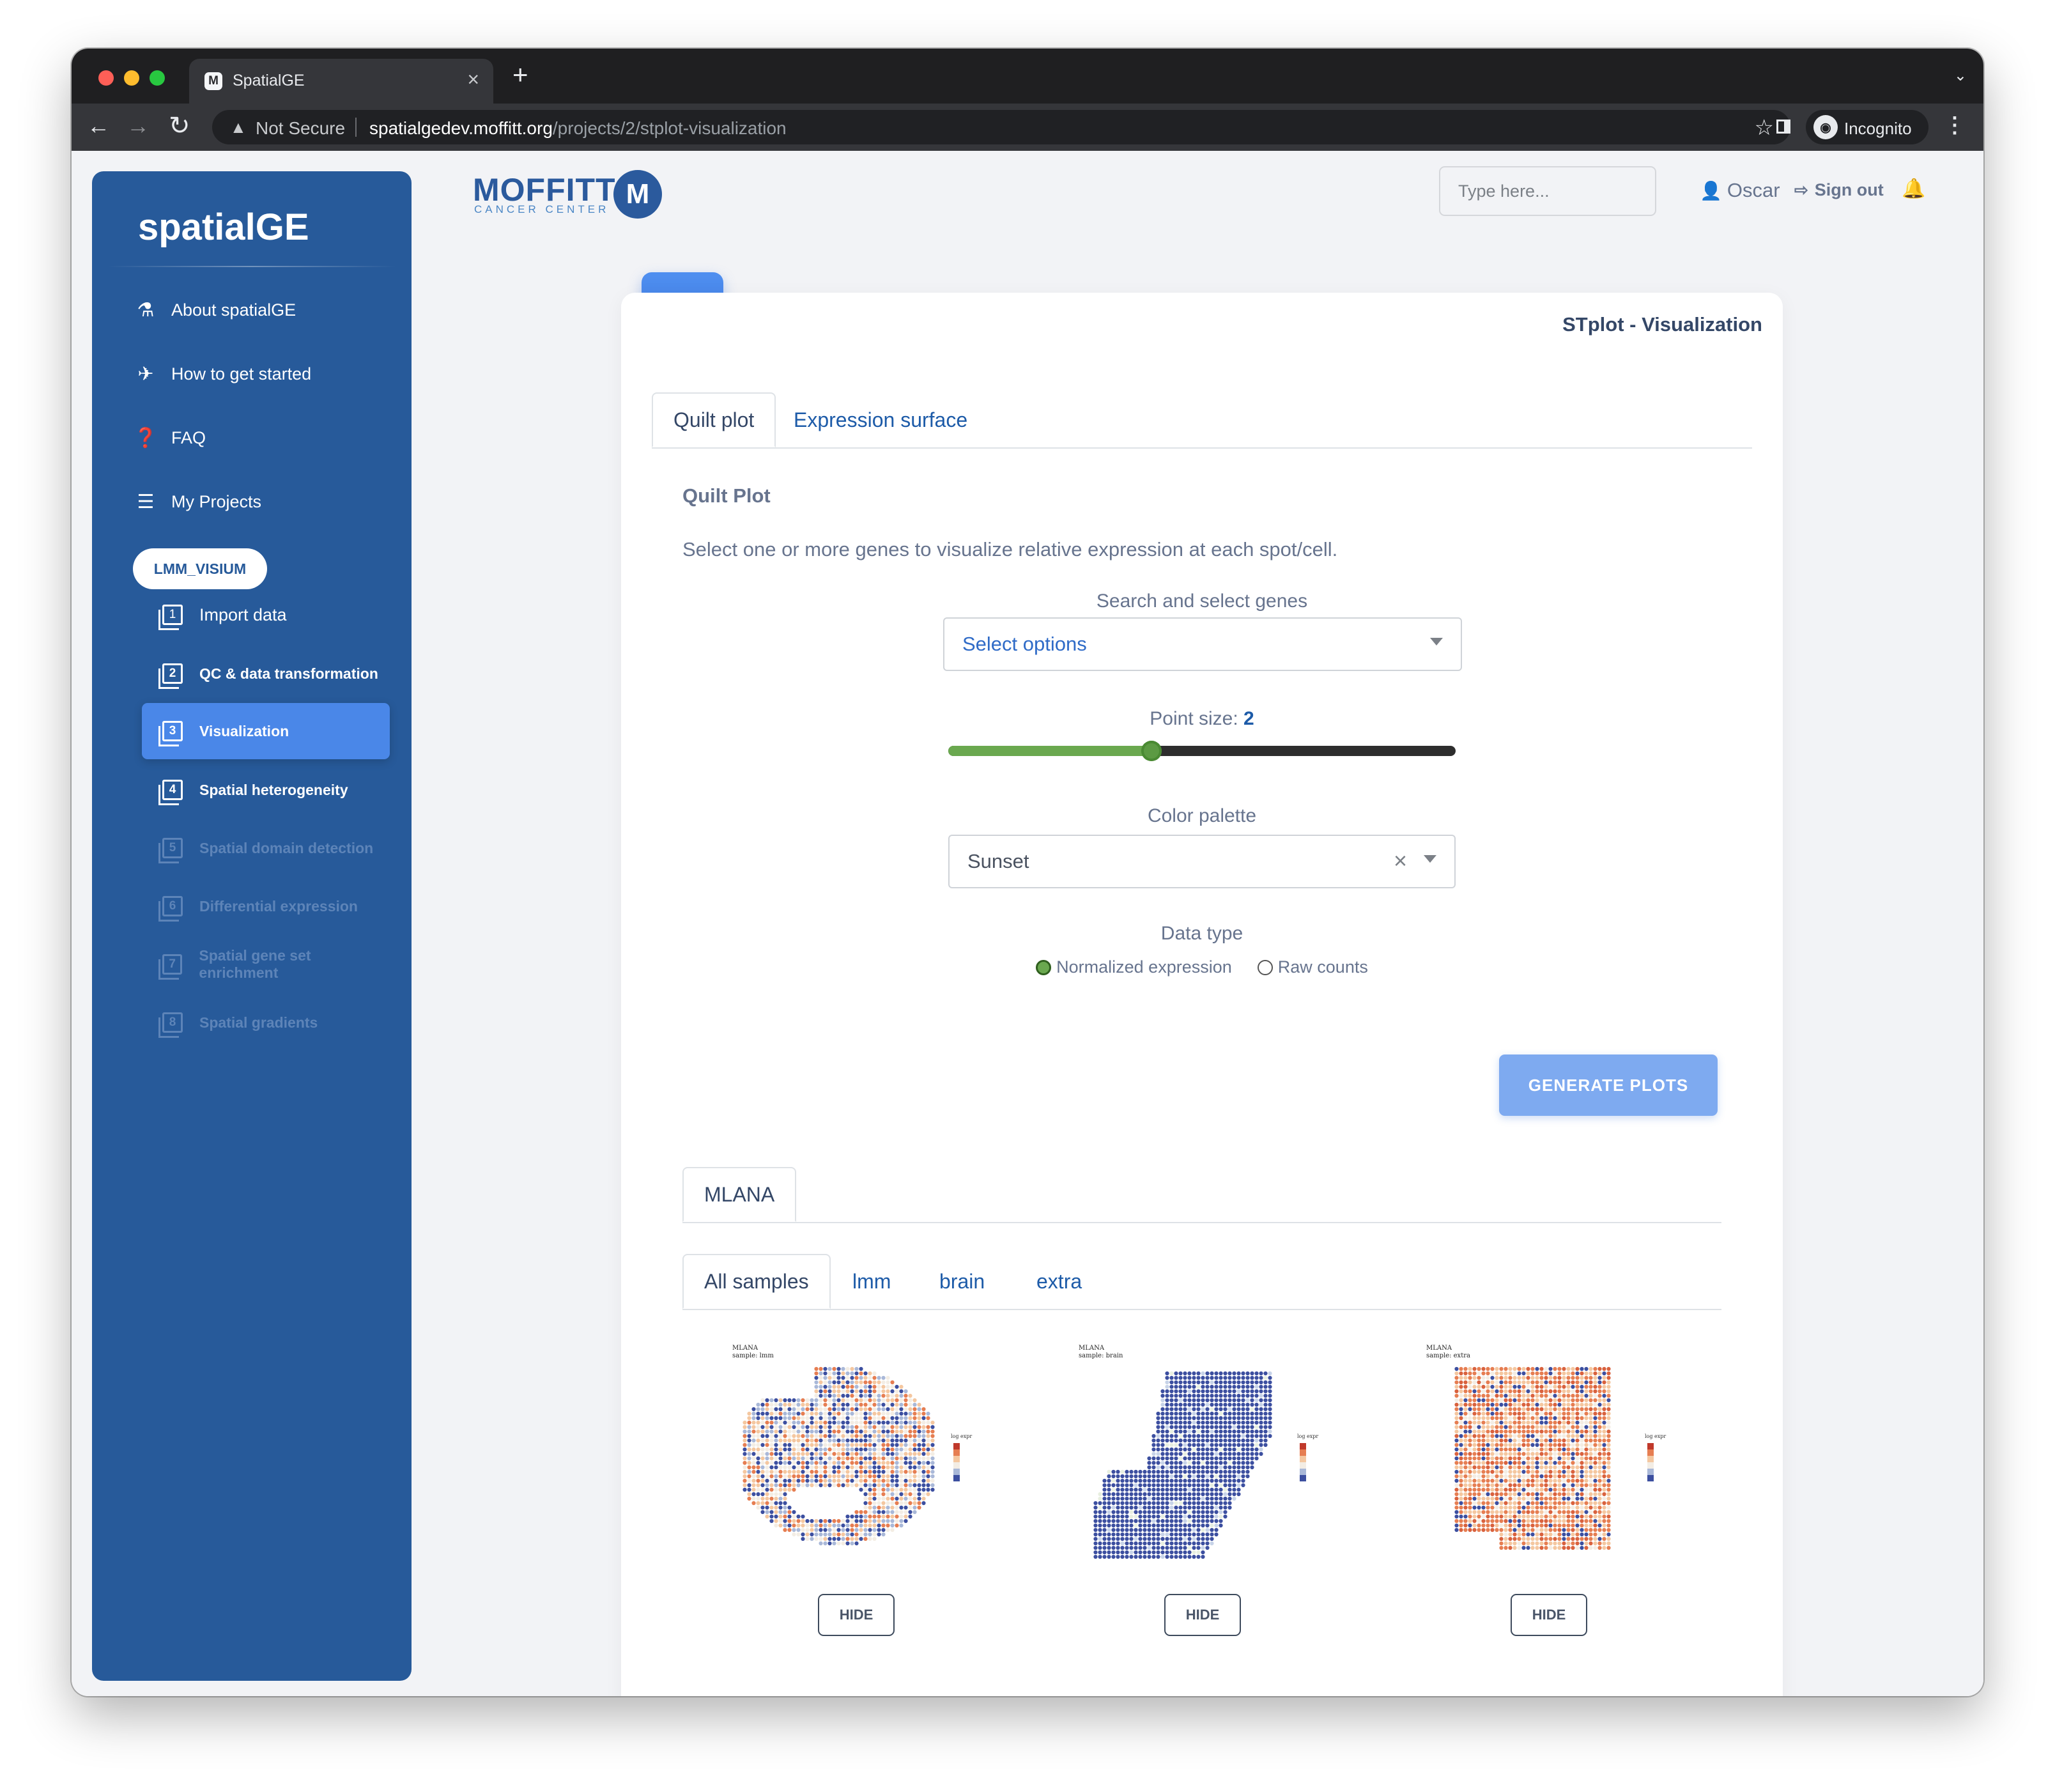  What do you see at coordinates (1202, 751) in the screenshot?
I see `point-size-slider` at bounding box center [1202, 751].